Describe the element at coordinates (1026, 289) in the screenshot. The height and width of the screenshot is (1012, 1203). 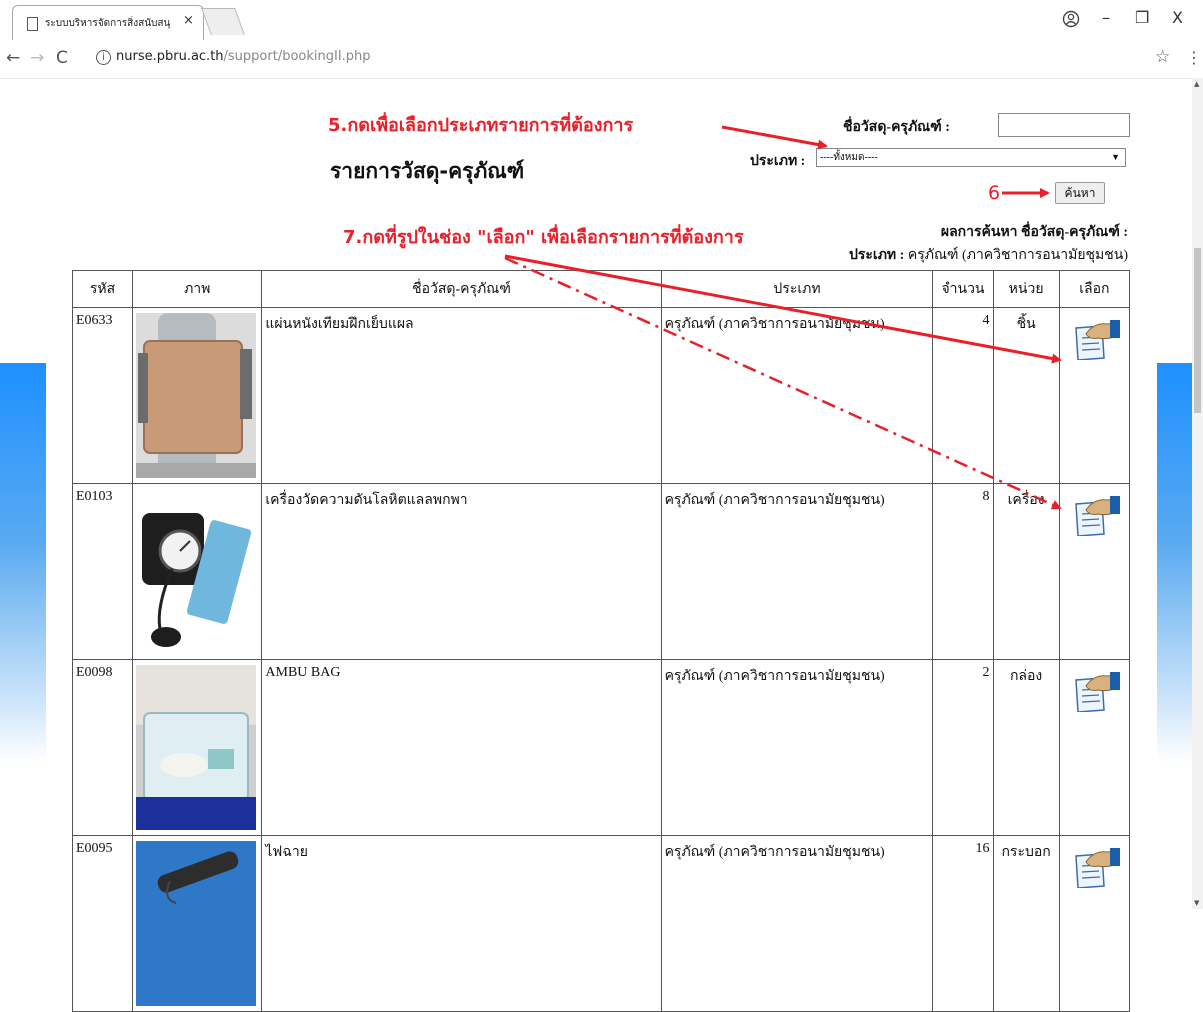
I see `header-unit: หน่วย` at that location.